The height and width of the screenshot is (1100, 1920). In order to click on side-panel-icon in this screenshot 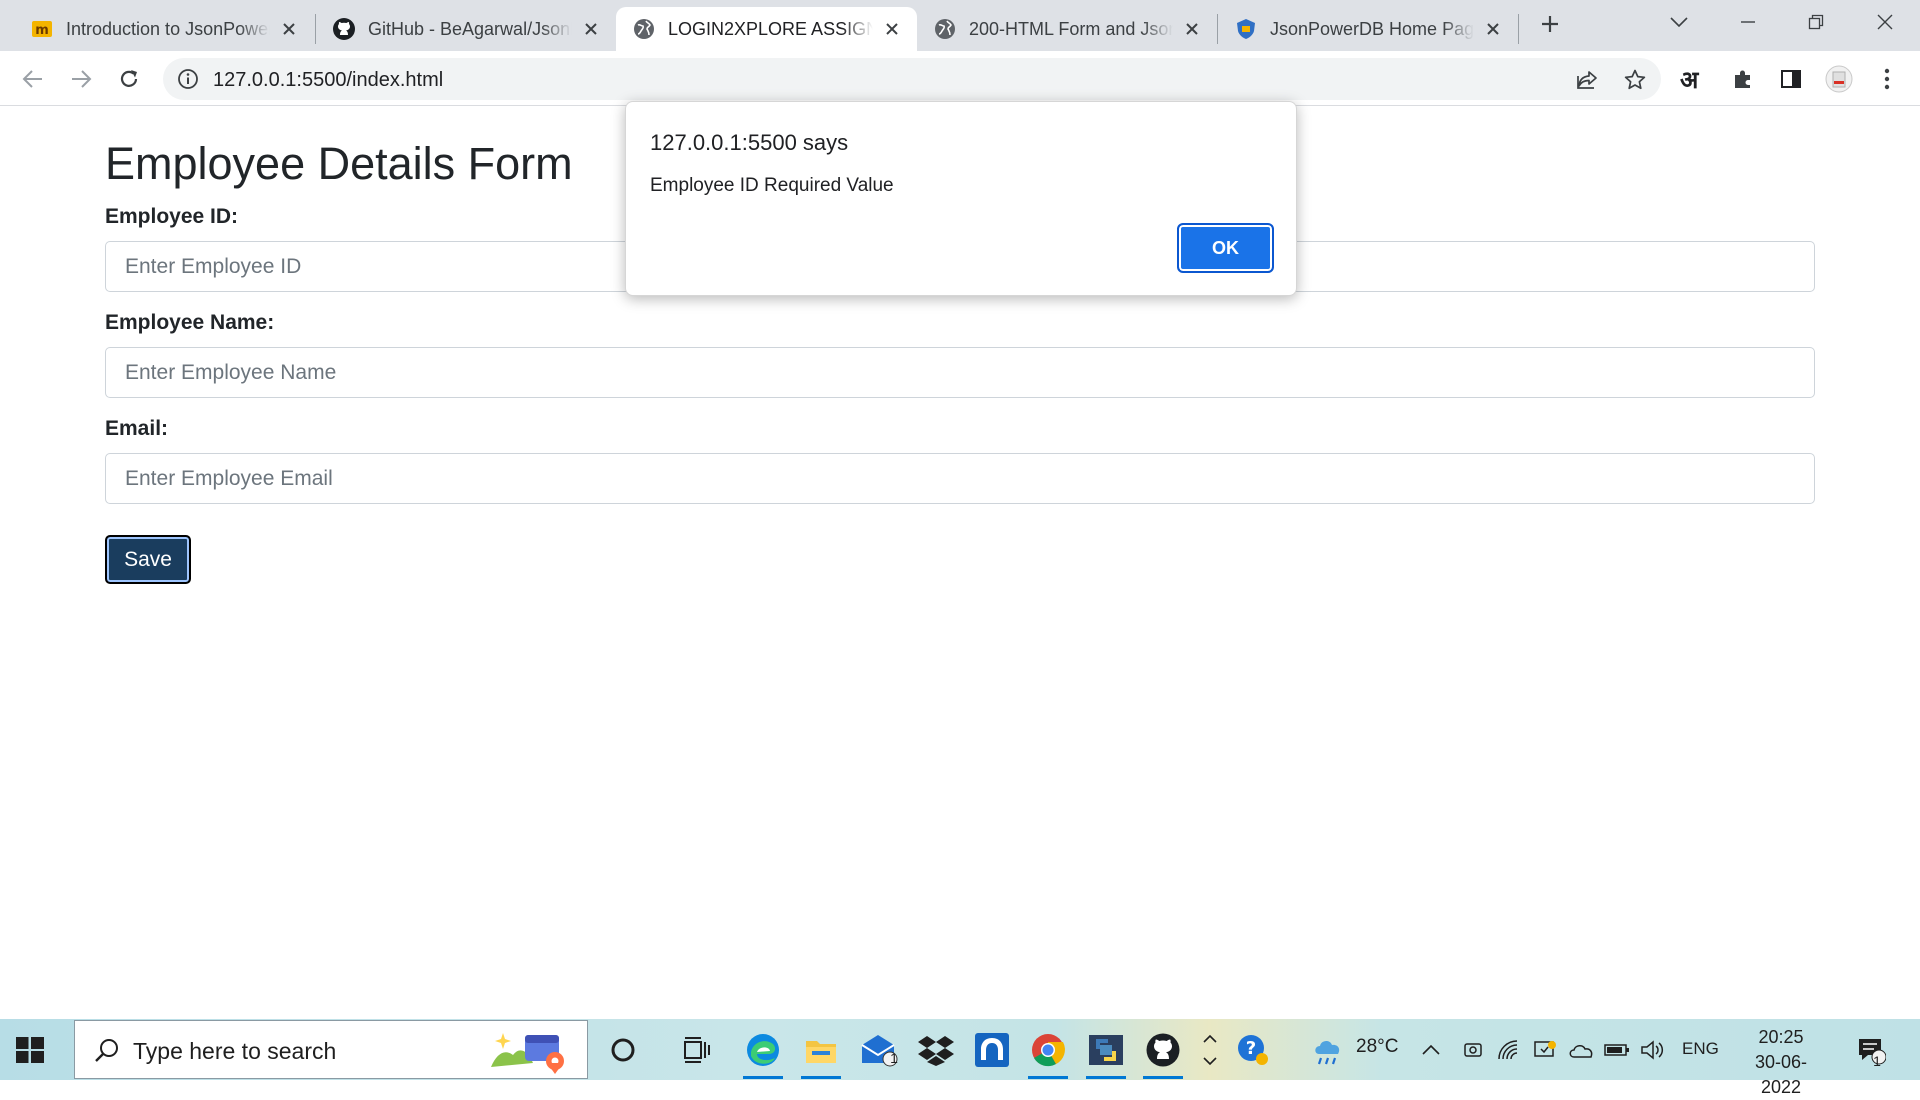, I will do `click(1791, 79)`.